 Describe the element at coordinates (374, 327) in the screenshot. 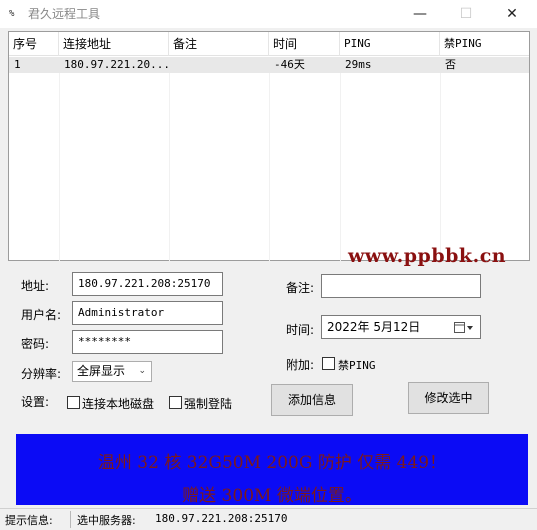

I see `date-value: 2022年 5月12日` at that location.